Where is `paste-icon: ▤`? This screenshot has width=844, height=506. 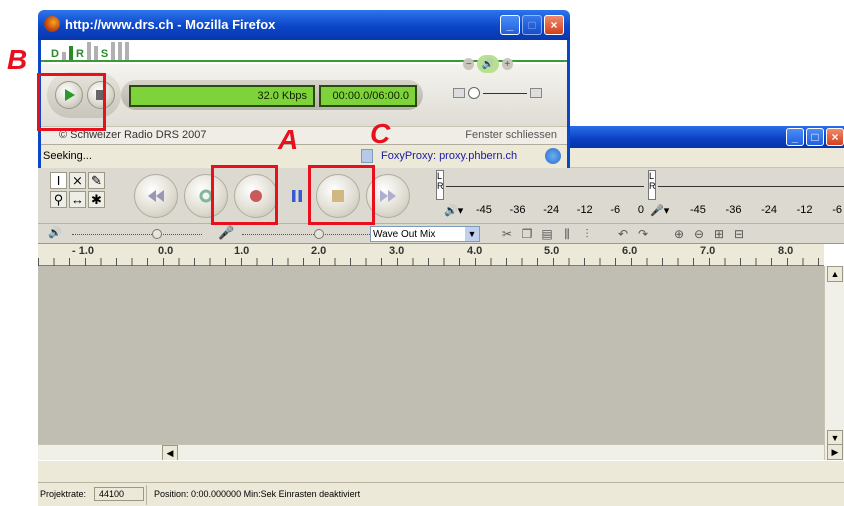
paste-icon: ▤ is located at coordinates (547, 234).